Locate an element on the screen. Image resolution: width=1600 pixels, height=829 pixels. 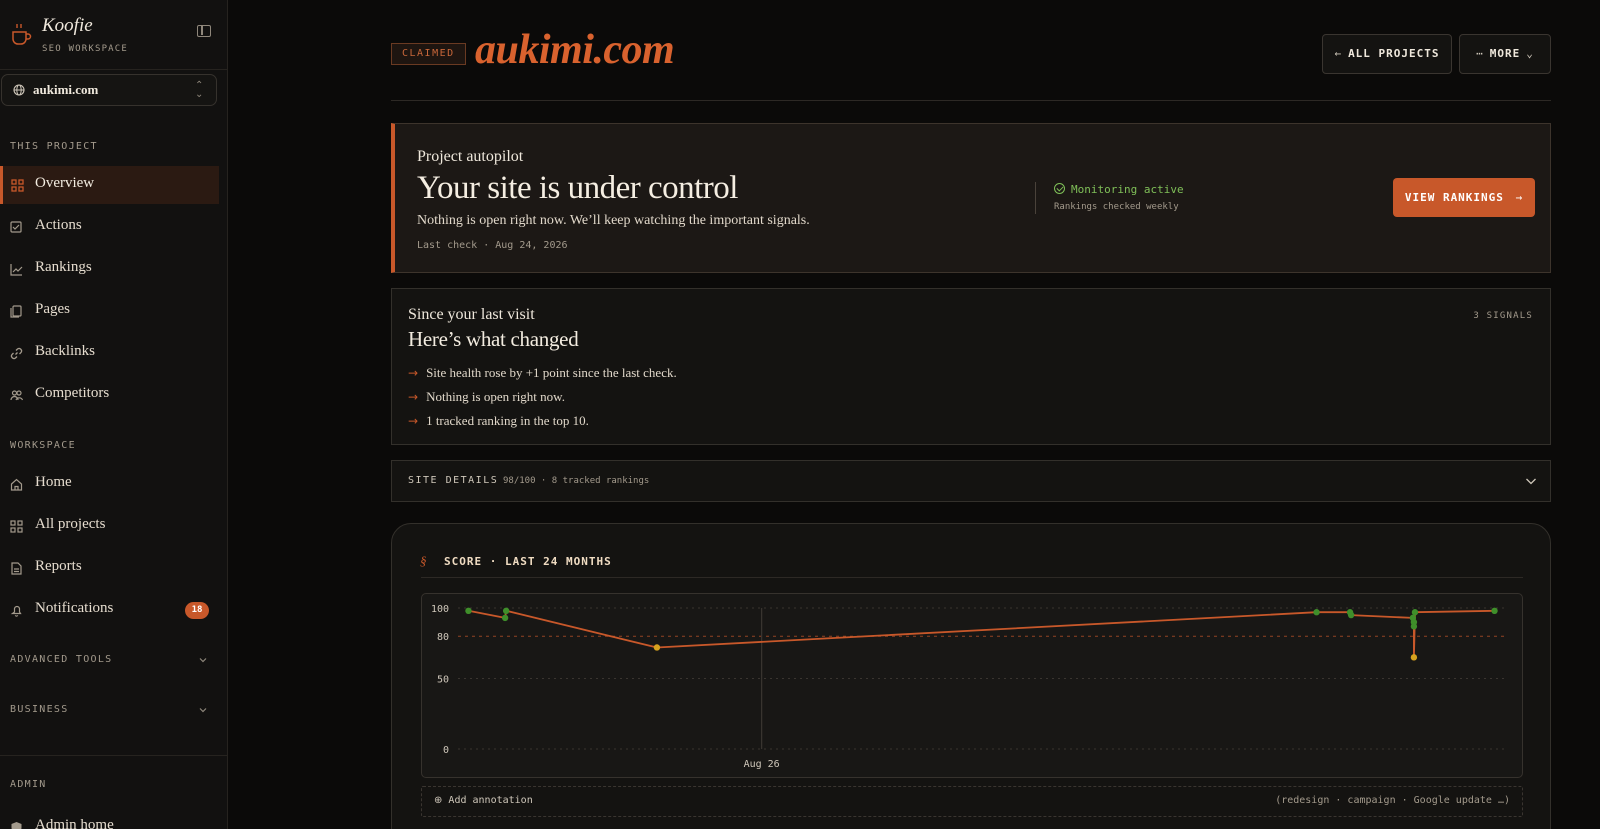
autopilot-headline: Your site is under control is located at coordinates (577, 188).